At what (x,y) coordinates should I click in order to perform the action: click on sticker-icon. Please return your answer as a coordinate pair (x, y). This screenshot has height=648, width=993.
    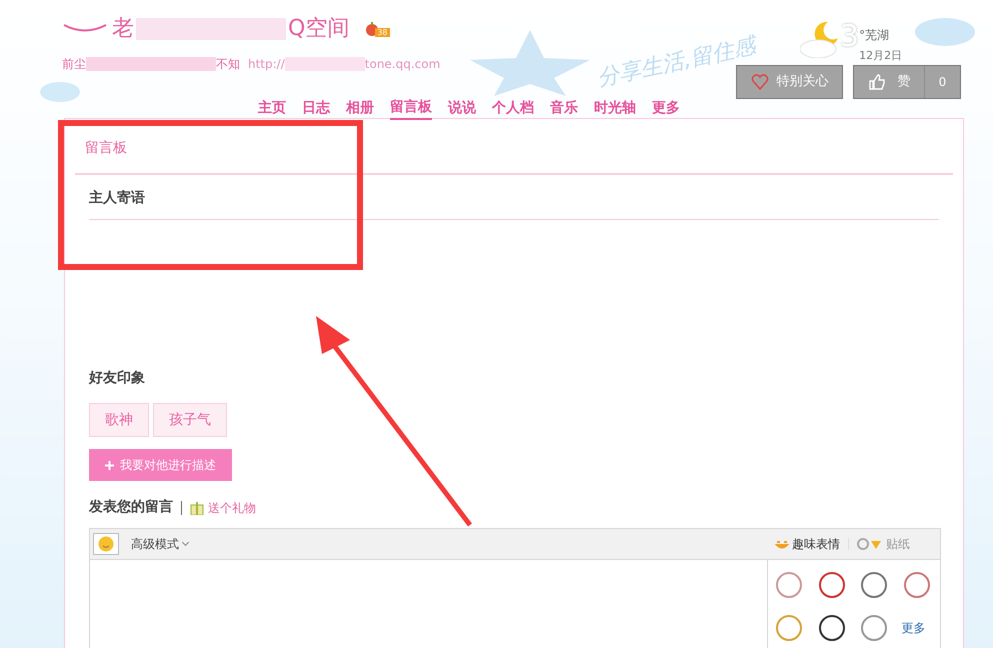
    Looking at the image, I should click on (831, 627).